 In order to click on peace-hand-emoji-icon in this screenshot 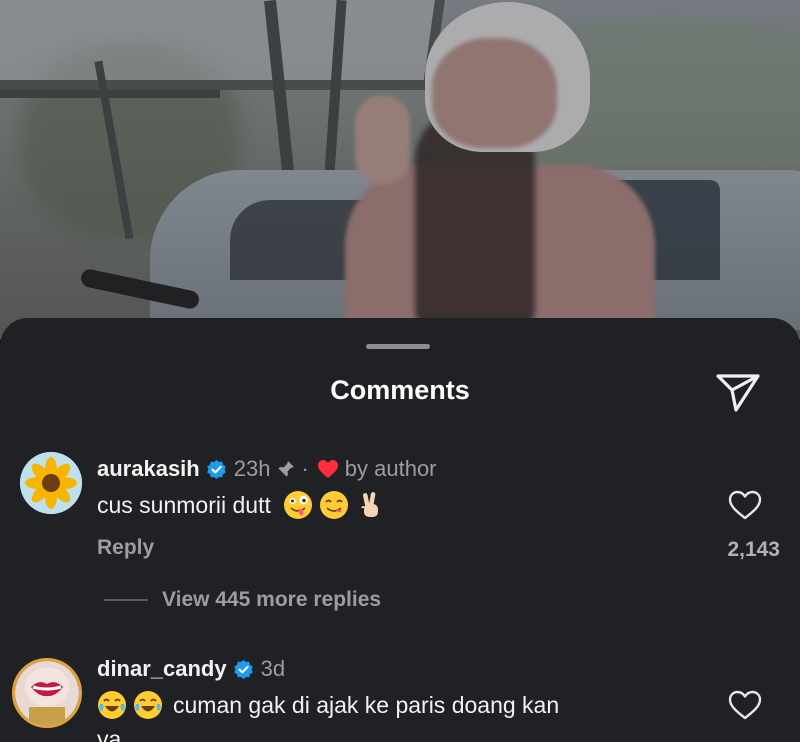, I will do `click(369, 504)`.